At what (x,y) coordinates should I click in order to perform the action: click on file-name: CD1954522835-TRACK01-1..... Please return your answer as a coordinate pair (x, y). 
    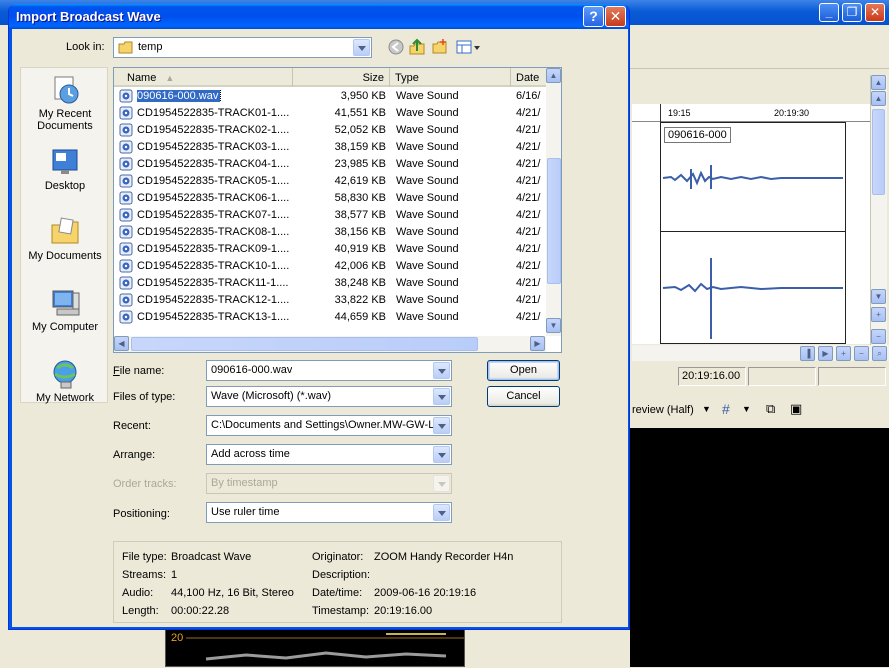
    Looking at the image, I should click on (213, 113).